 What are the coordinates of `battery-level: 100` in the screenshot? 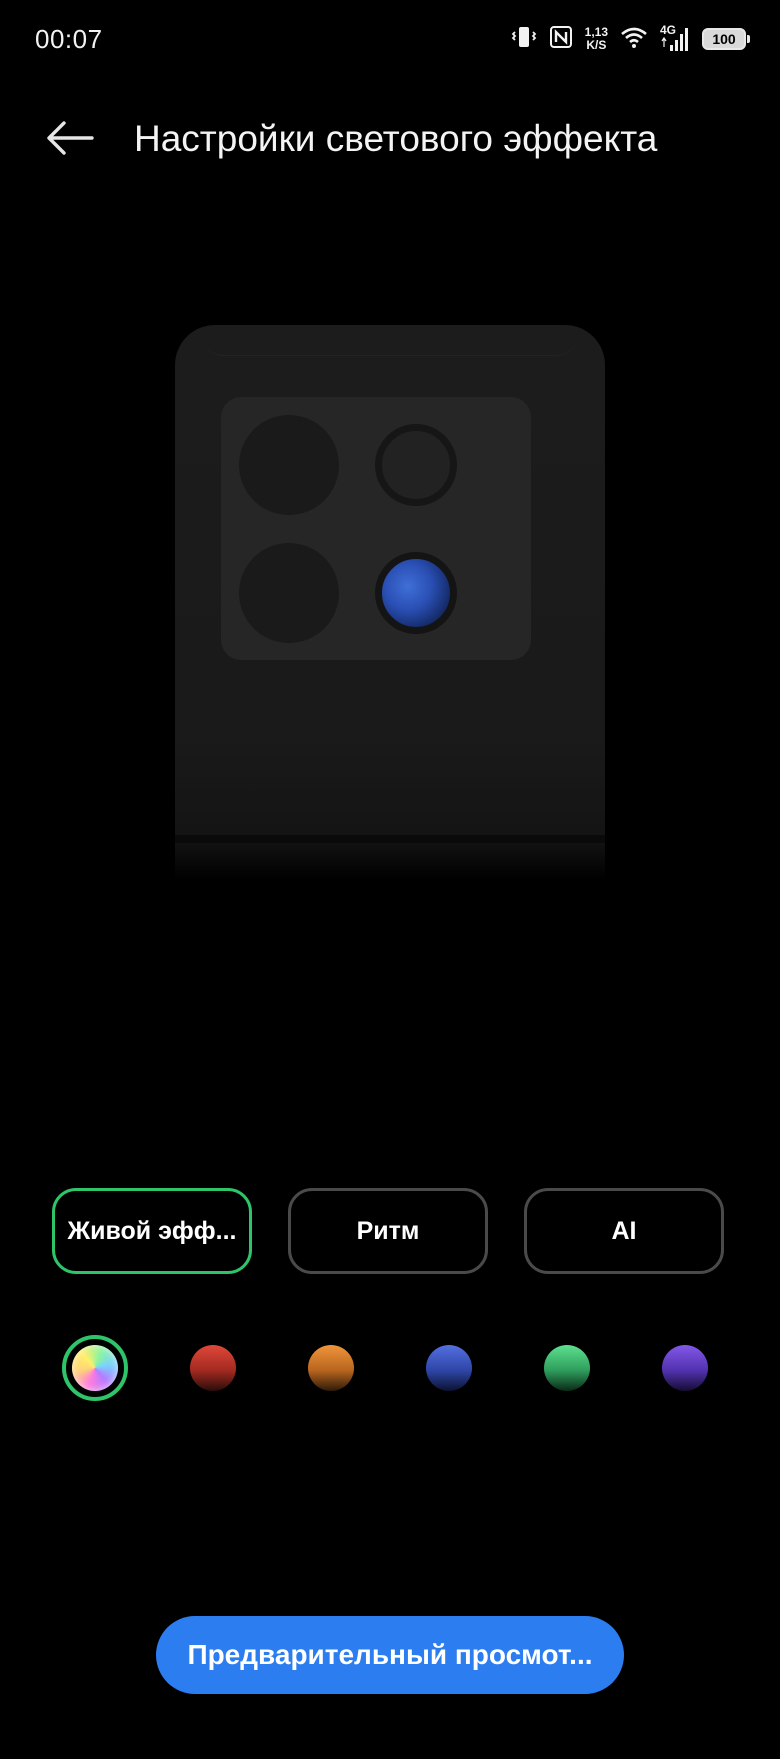 It's located at (724, 39).